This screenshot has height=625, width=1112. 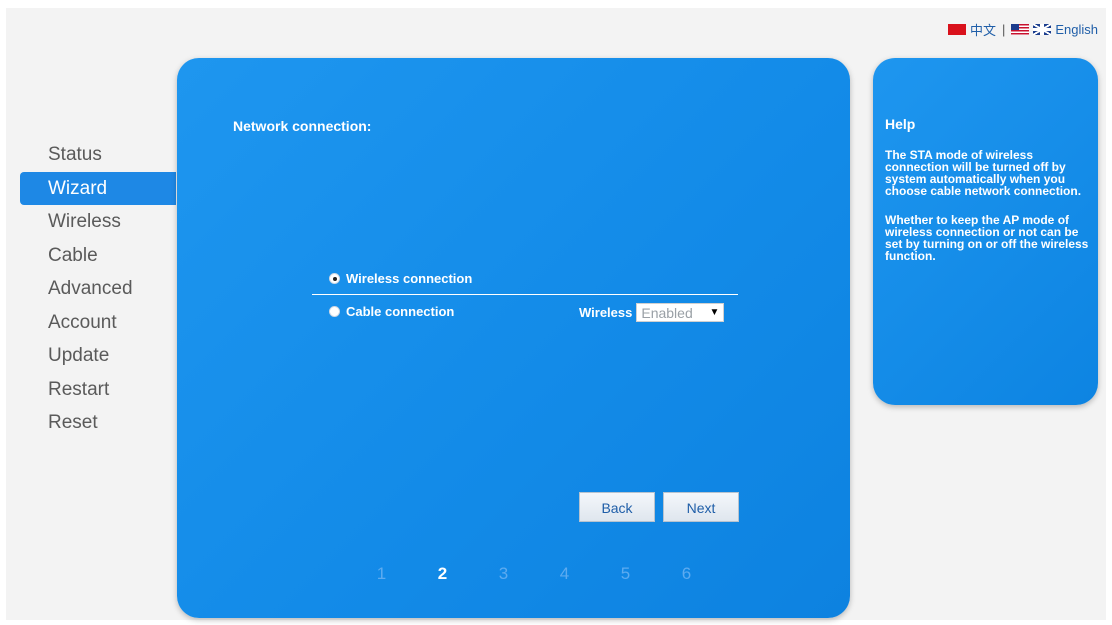 What do you see at coordinates (334, 311) in the screenshot?
I see `cable-connection-radio` at bounding box center [334, 311].